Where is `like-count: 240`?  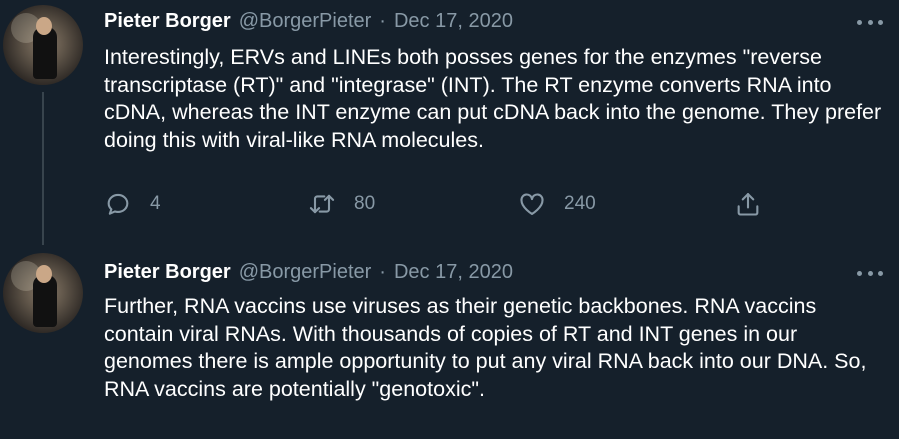
like-count: 240 is located at coordinates (580, 203).